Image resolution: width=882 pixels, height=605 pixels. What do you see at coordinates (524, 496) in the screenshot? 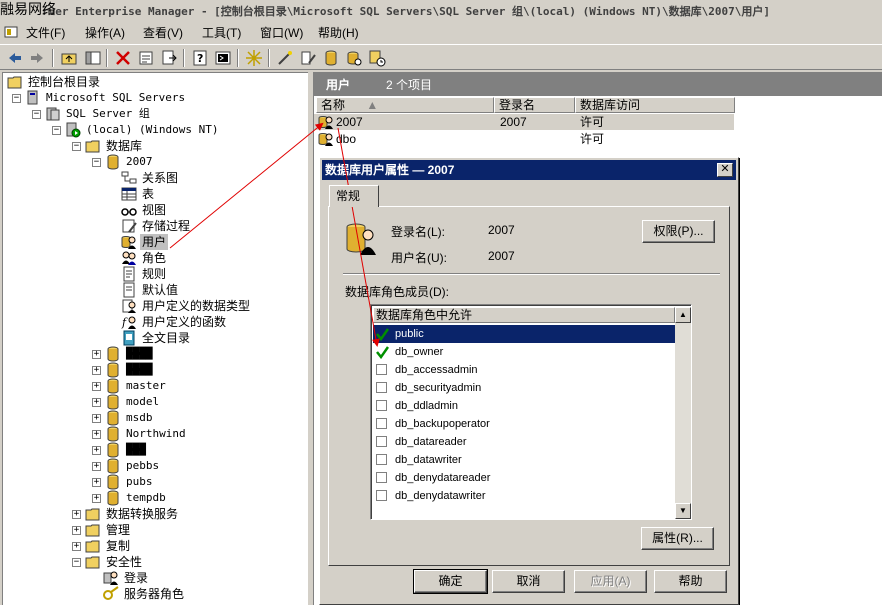
I see `role-row-db-denydatawriter: db_denydatawriter` at bounding box center [524, 496].